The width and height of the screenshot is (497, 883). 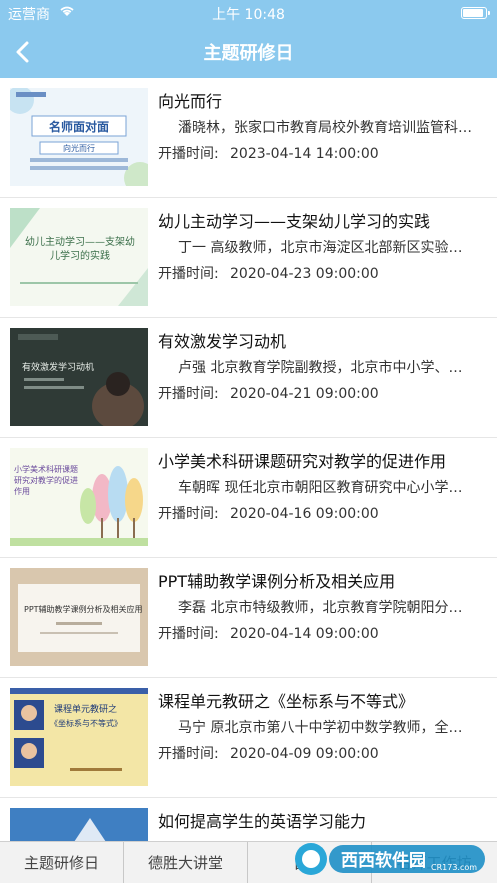 I want to click on battery-icon, so click(x=475, y=13).